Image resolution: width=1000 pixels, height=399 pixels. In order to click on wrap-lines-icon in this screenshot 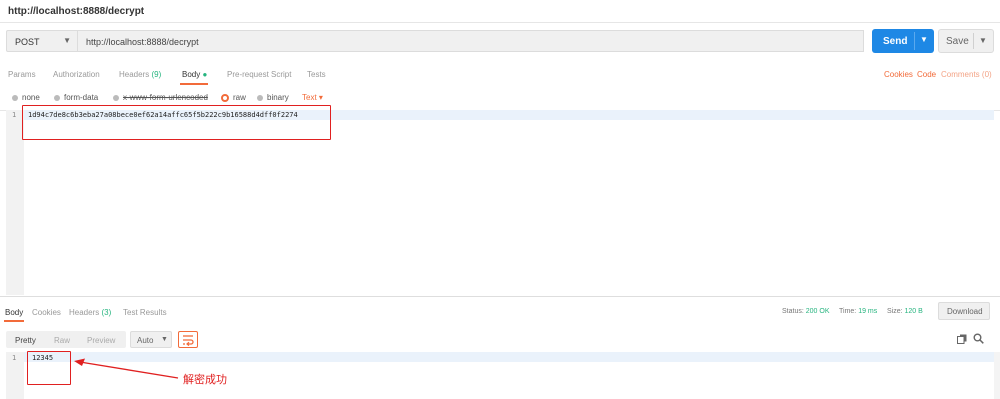, I will do `click(188, 340)`.